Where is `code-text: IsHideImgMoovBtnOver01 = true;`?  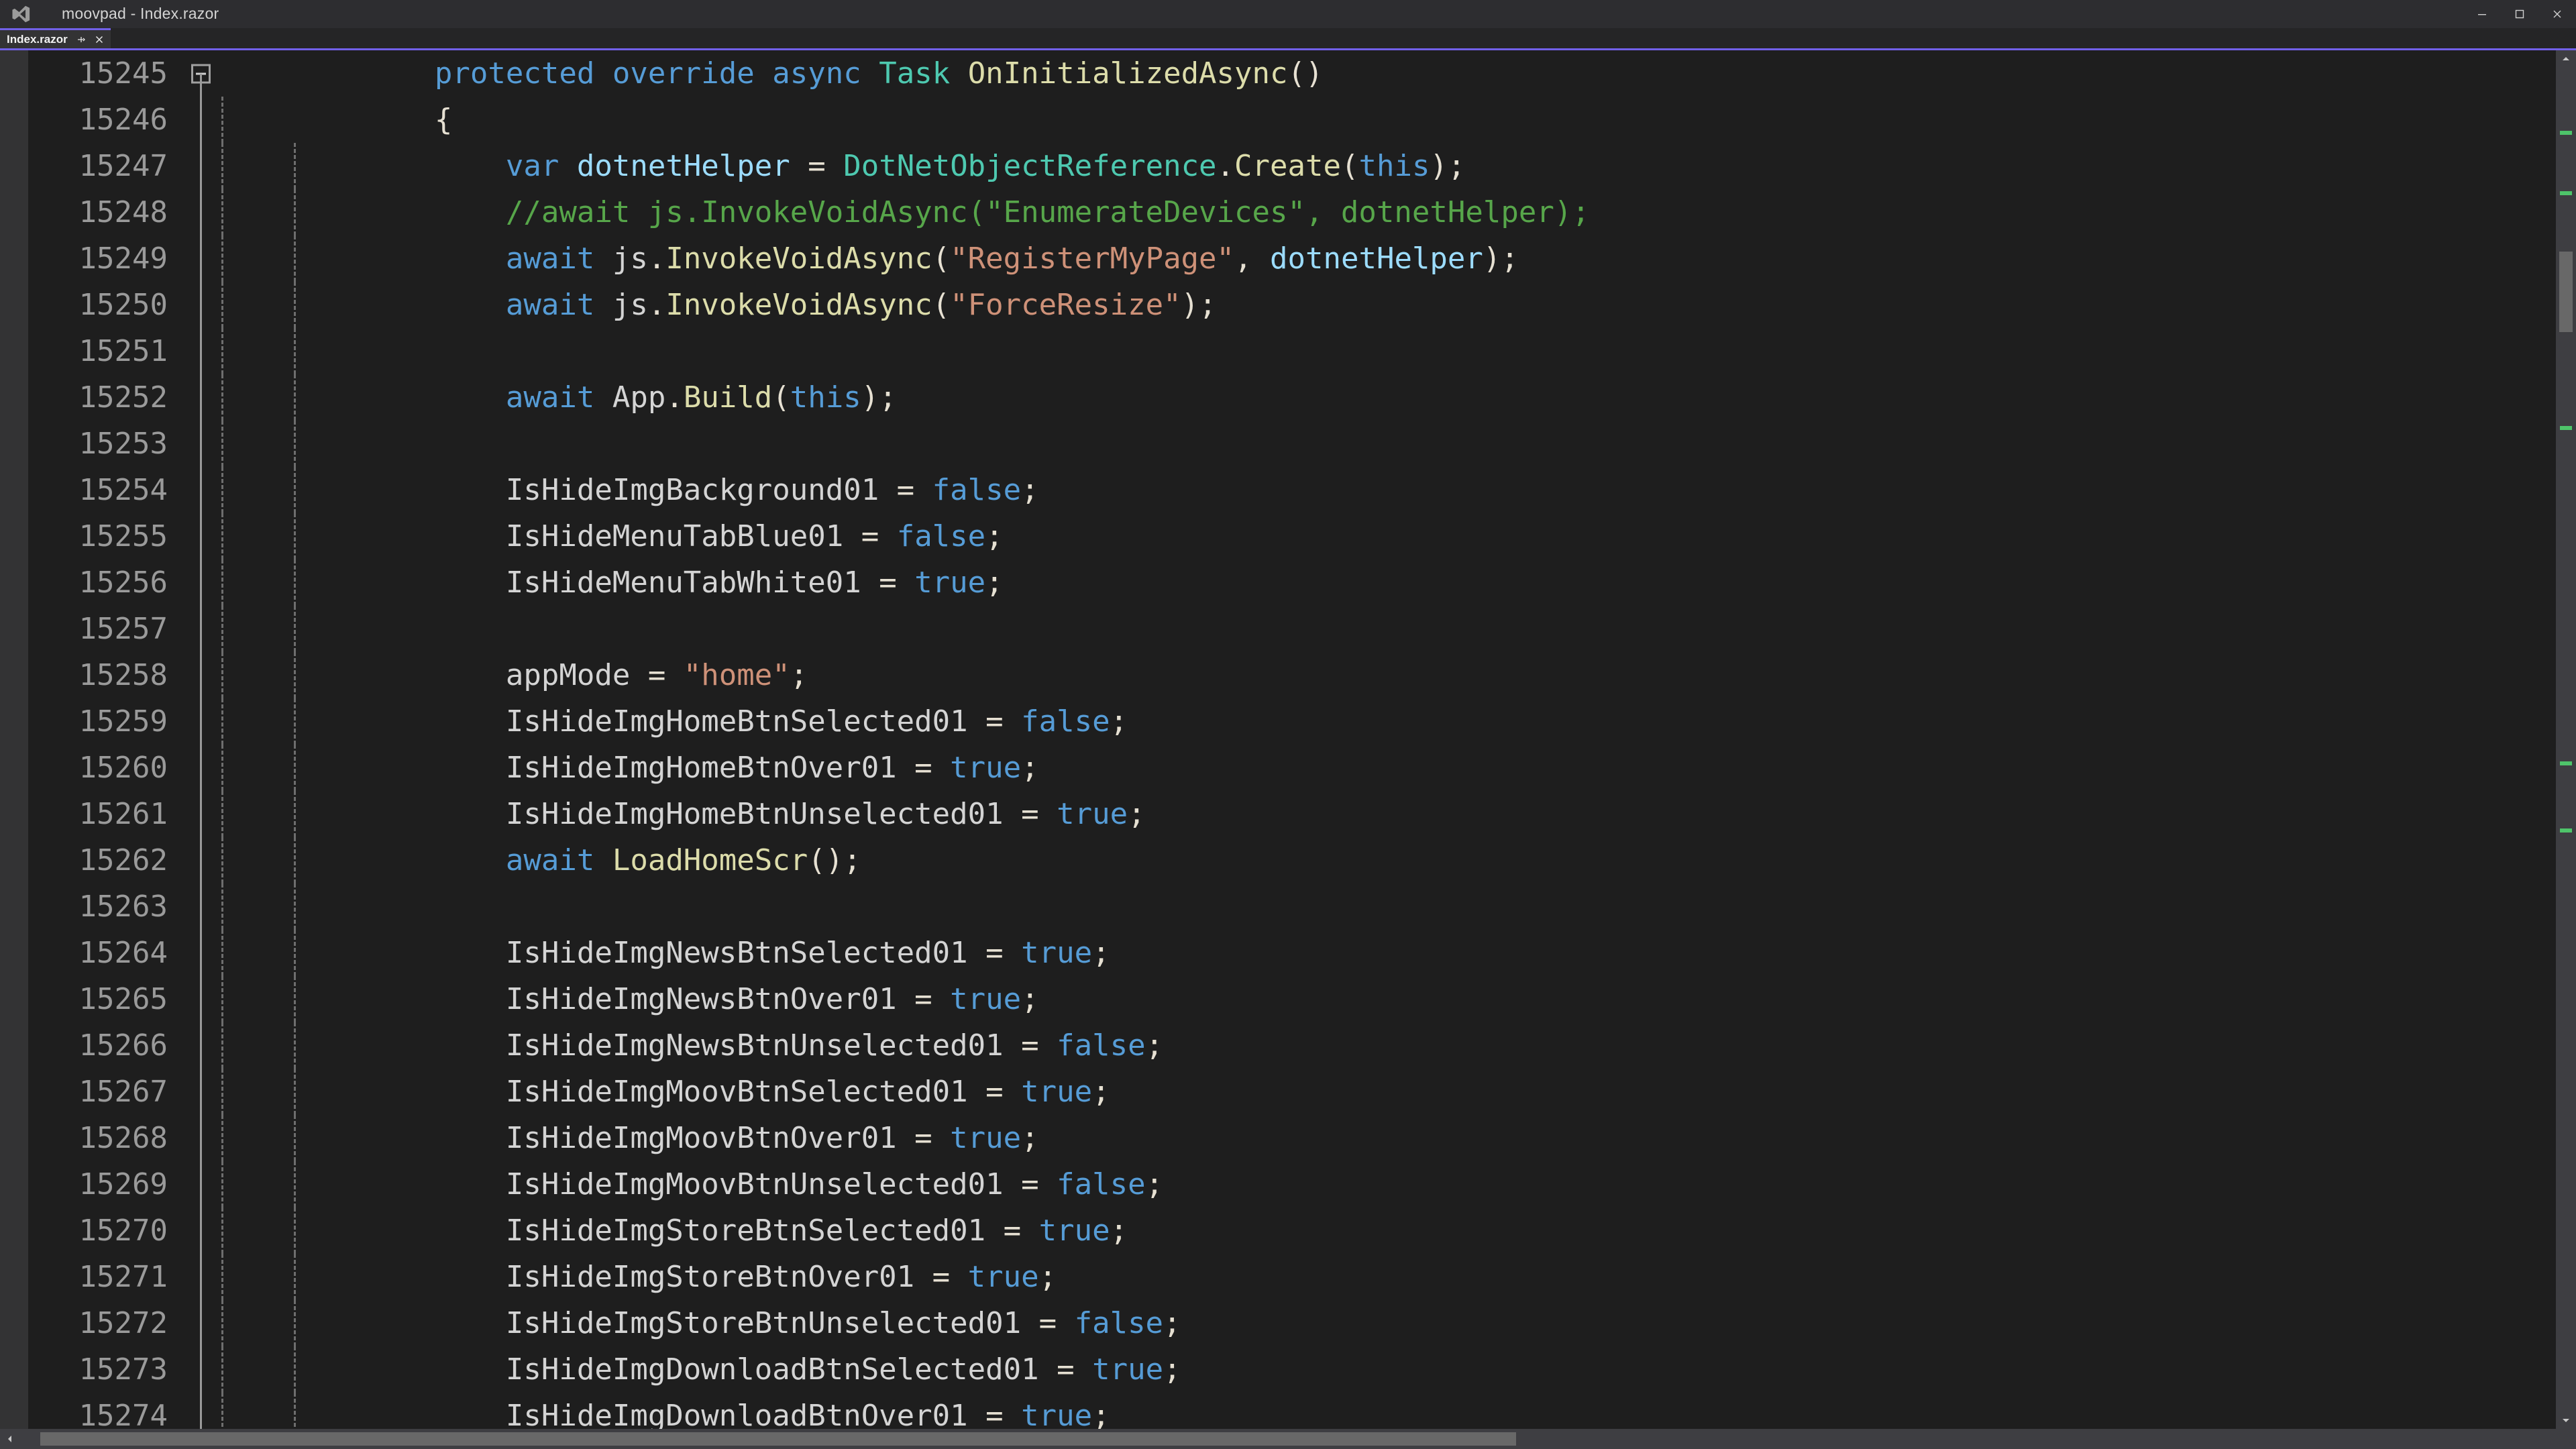 code-text: IsHideImgMoovBtnOver01 = true; is located at coordinates (1424, 1138).